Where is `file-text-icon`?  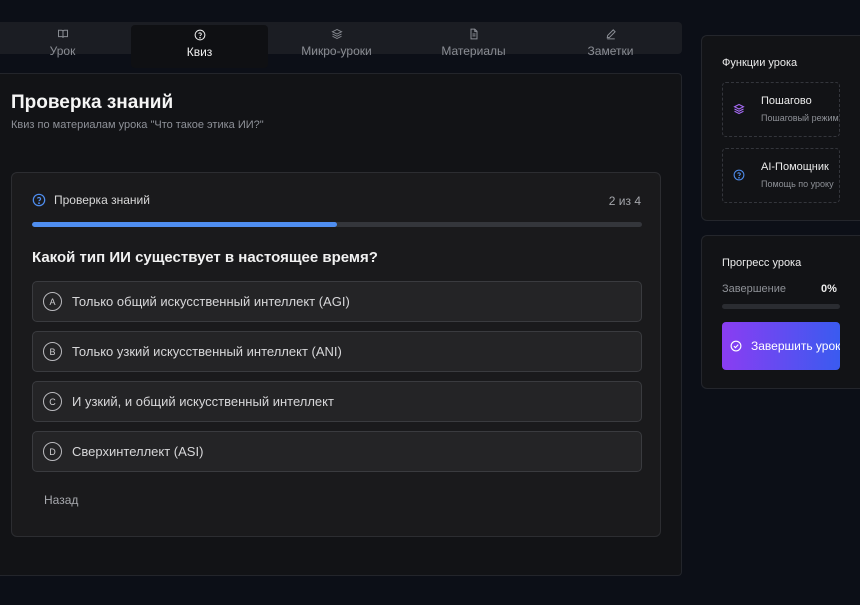
file-text-icon is located at coordinates (473, 34).